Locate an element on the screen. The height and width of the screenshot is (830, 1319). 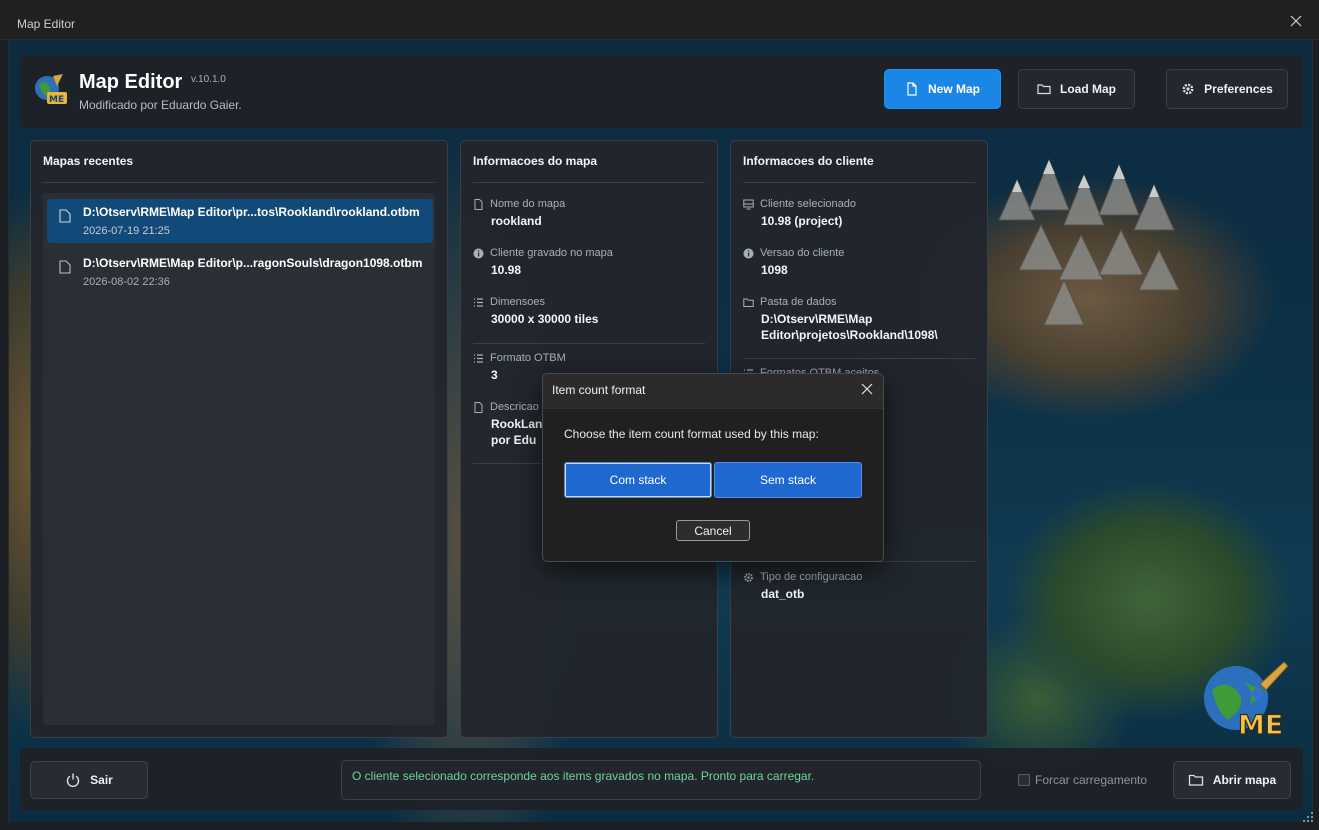
map-dimensions-value: 30000 x 30000 tiles is located at coordinates (545, 319).